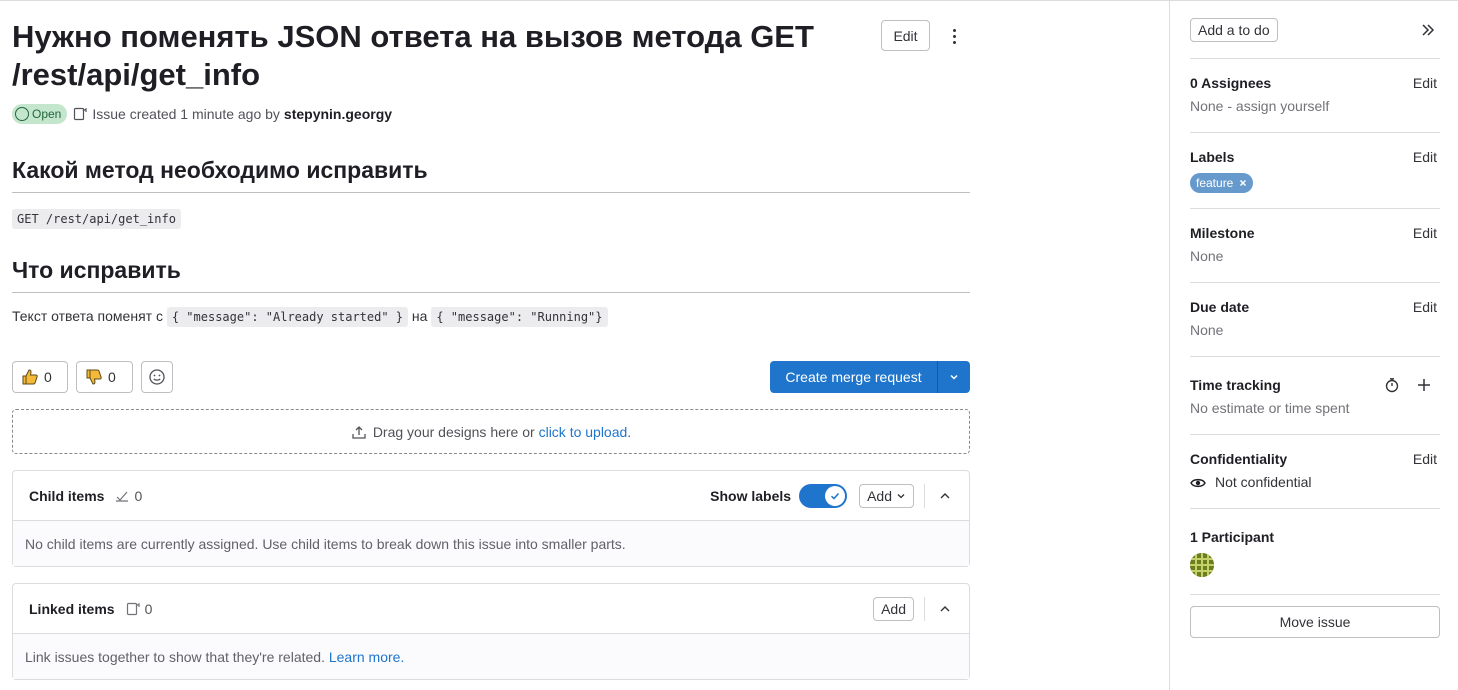 This screenshot has width=1458, height=690. I want to click on child-items-icon, so click(122, 496).